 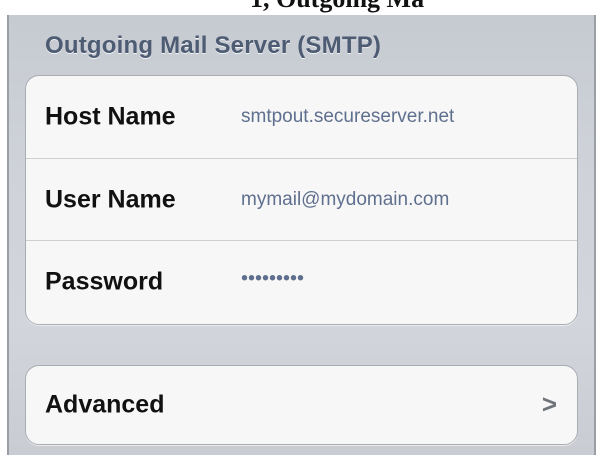 I want to click on chevron-right-icon: >, so click(x=549, y=403).